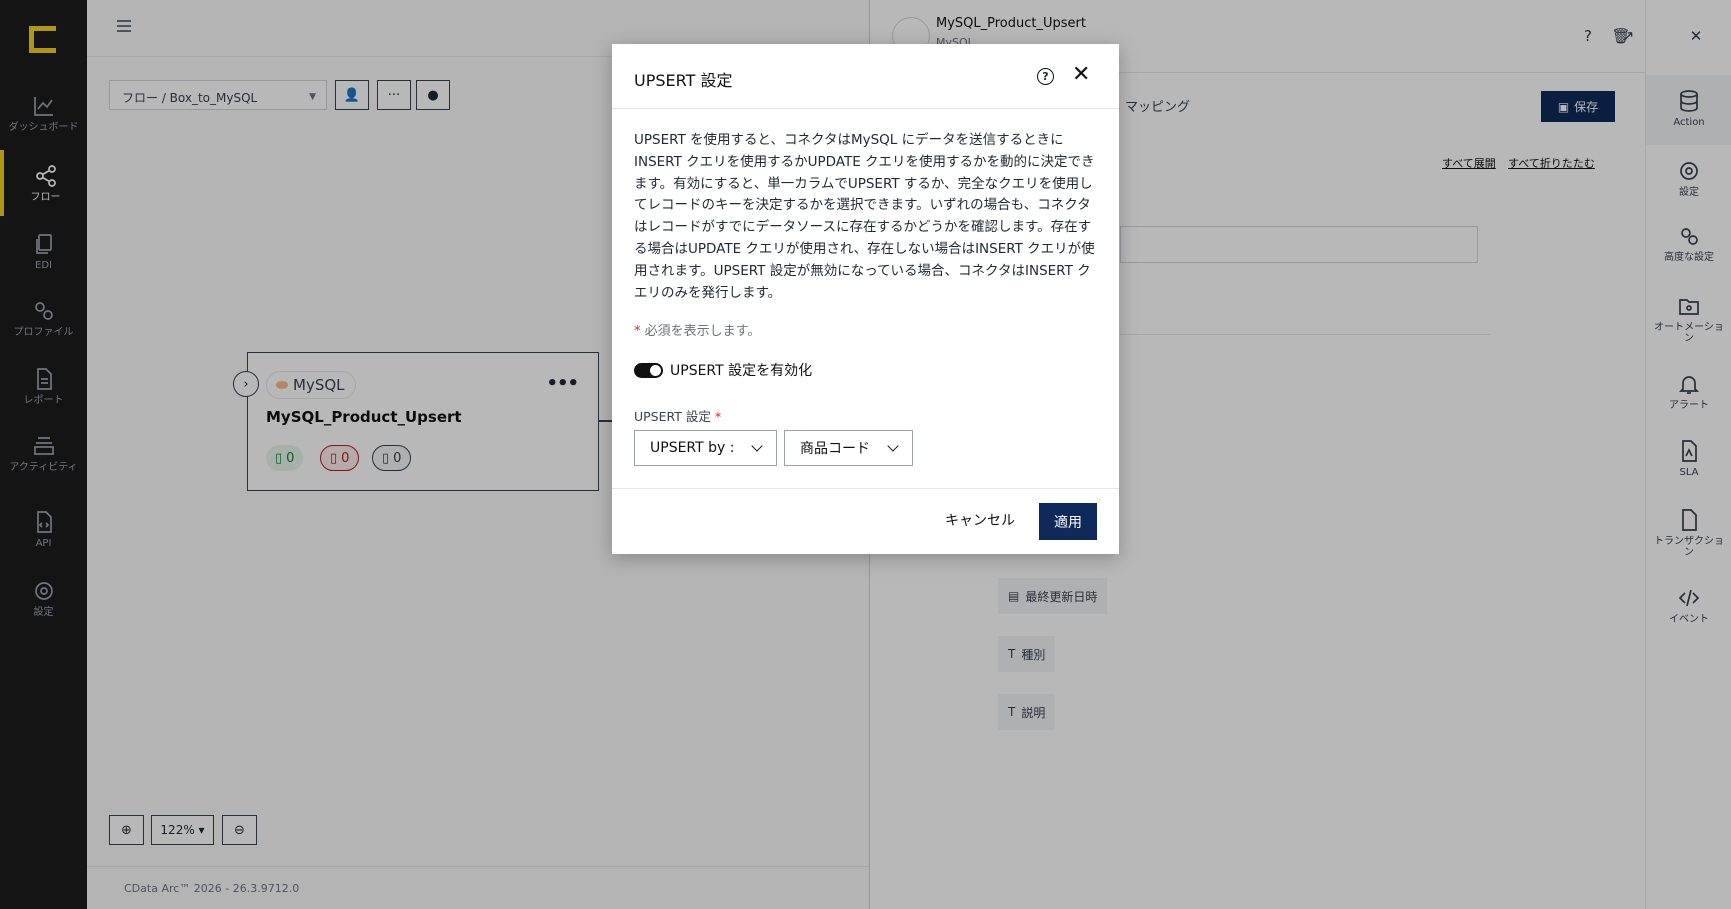  Describe the element at coordinates (1068, 521) in the screenshot. I see `apply-button: 適用` at that location.